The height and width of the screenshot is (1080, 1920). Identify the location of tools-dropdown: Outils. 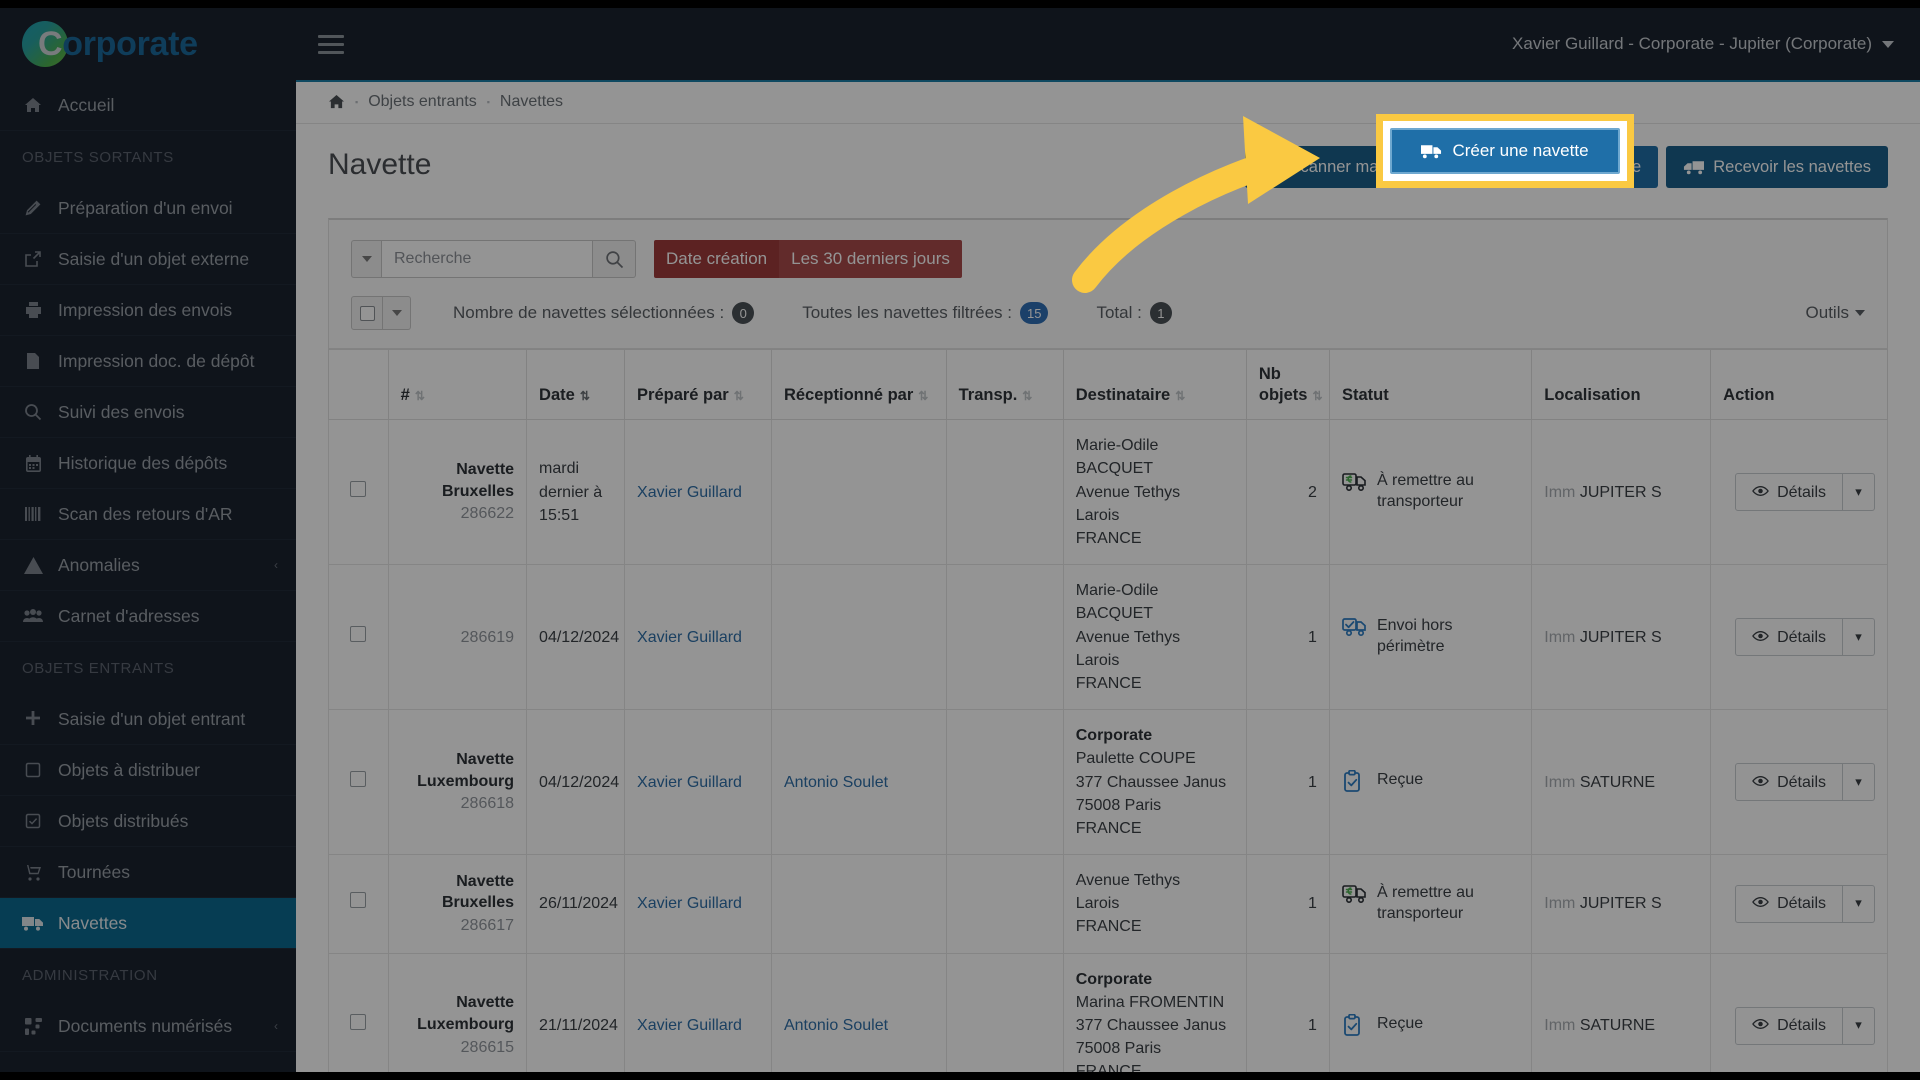
(1835, 313).